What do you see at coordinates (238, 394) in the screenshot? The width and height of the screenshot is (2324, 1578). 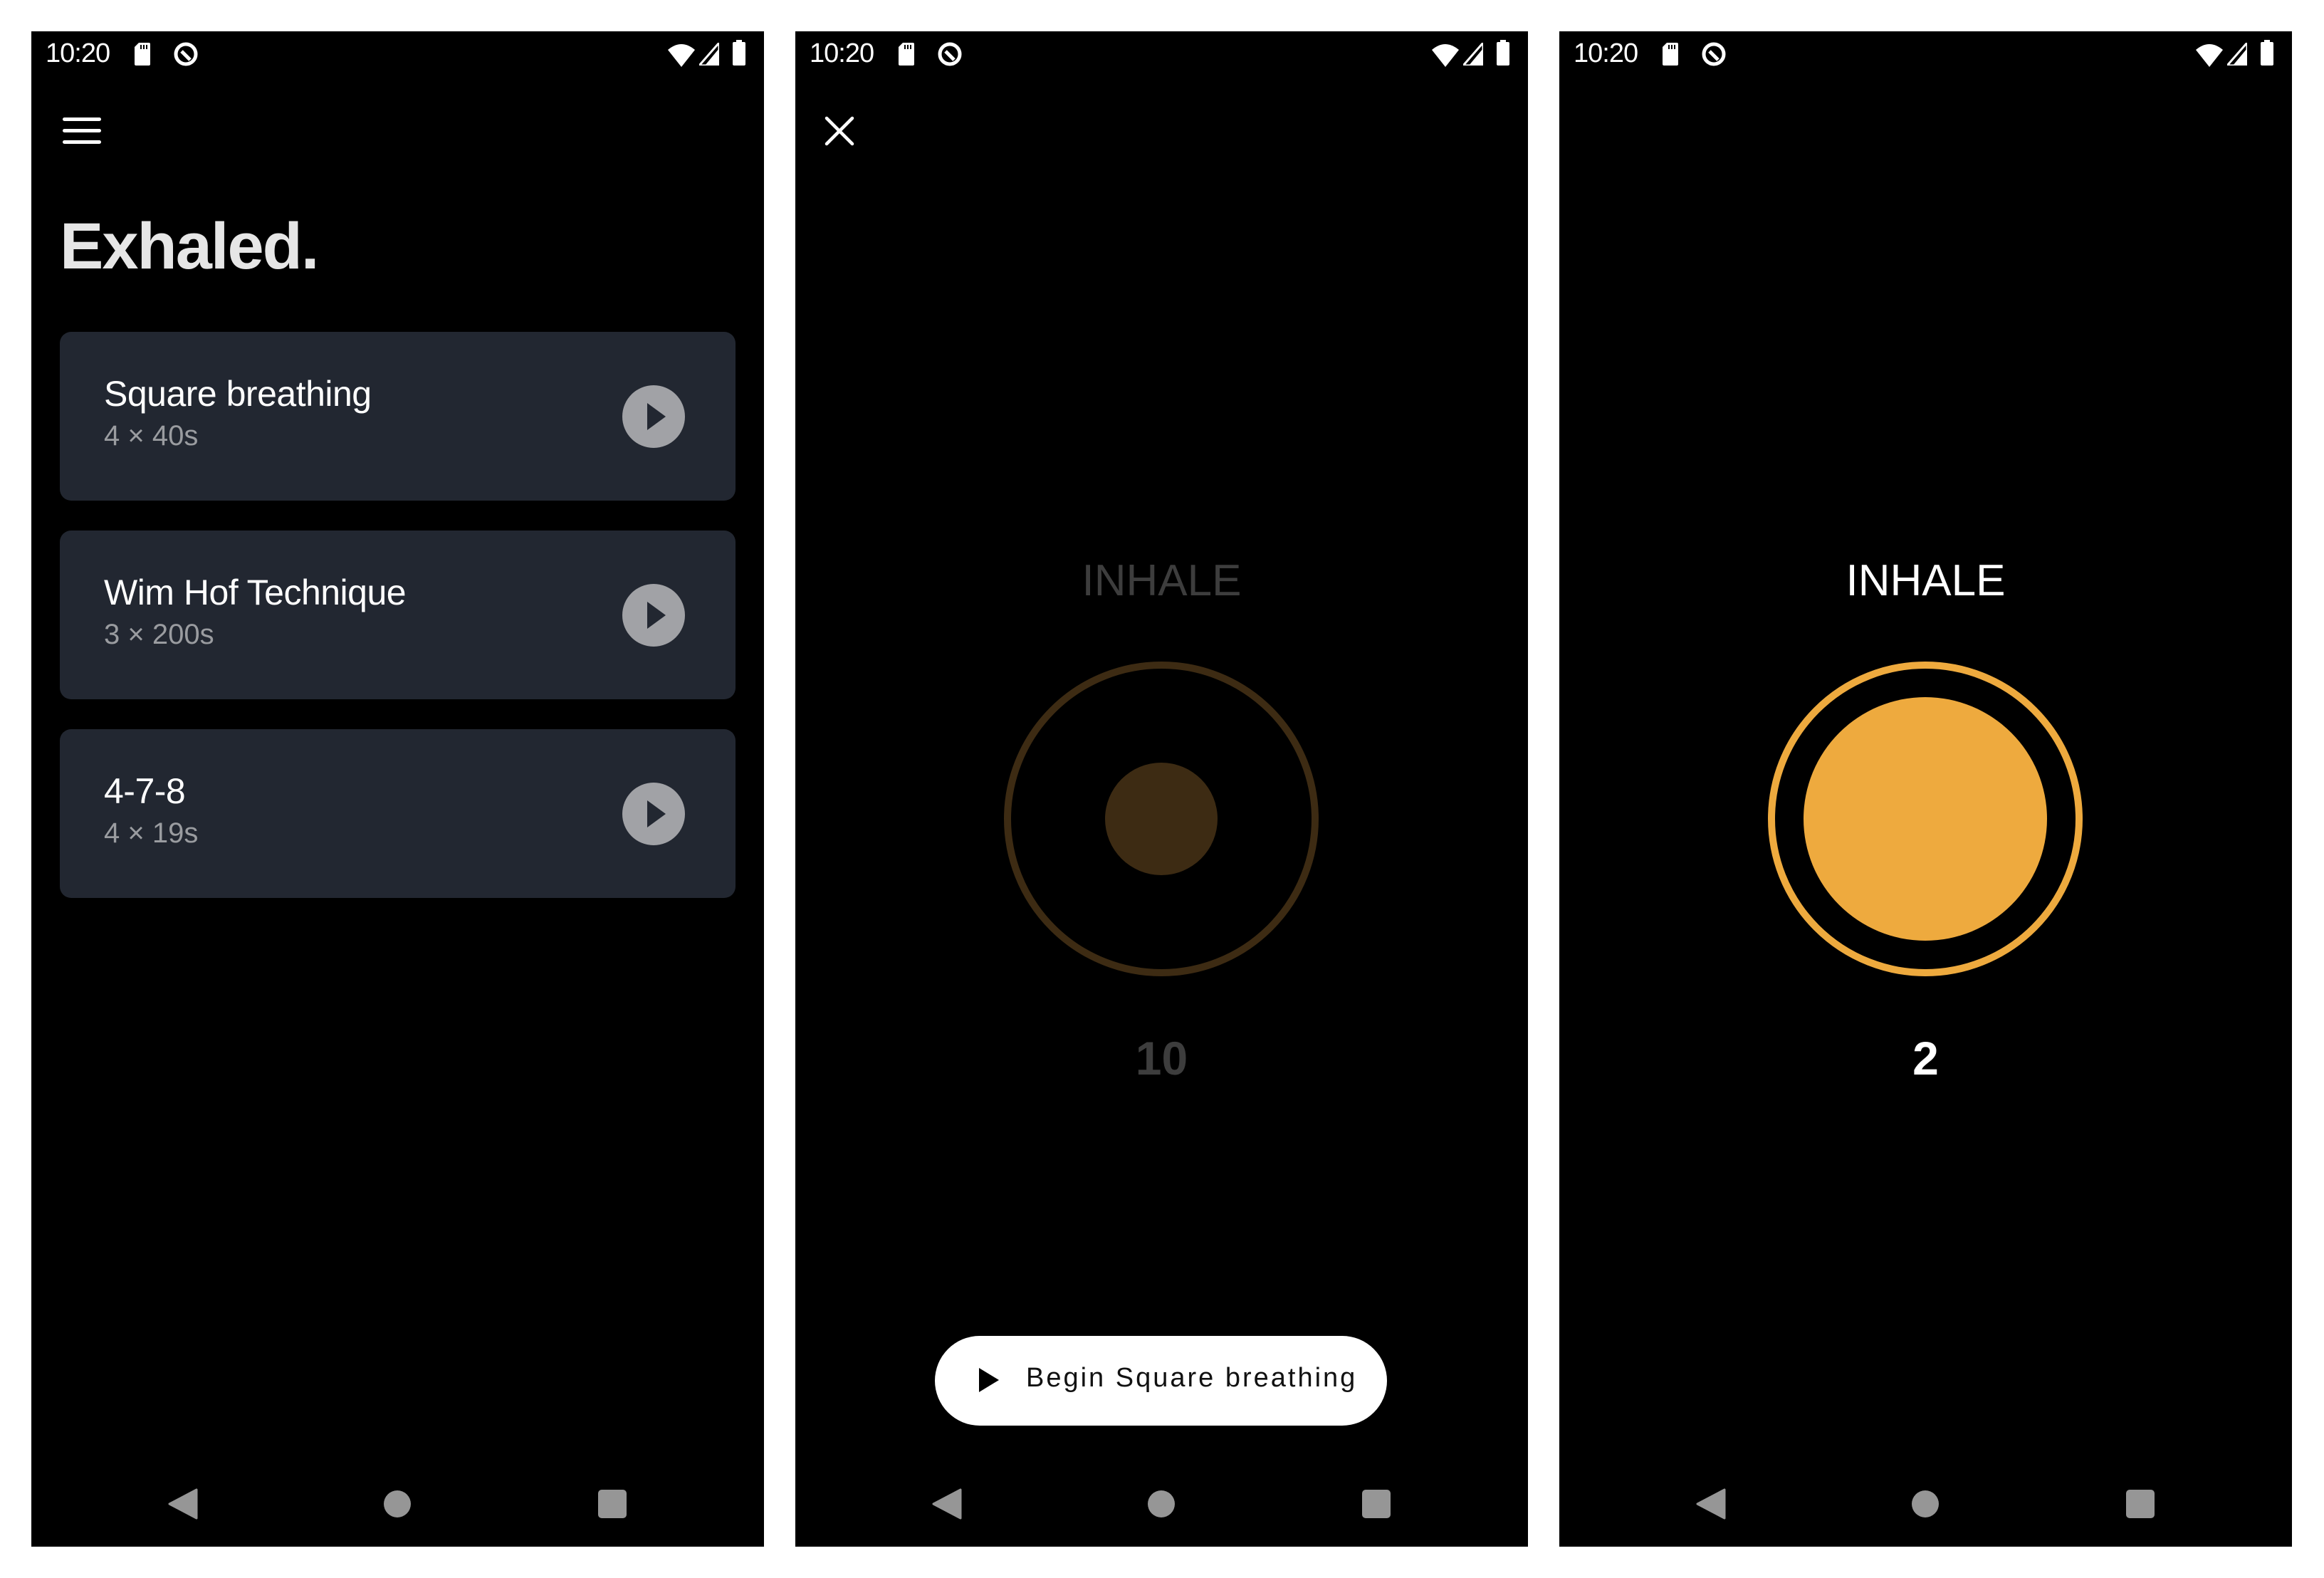 I see `exercise-title: Square breathing` at bounding box center [238, 394].